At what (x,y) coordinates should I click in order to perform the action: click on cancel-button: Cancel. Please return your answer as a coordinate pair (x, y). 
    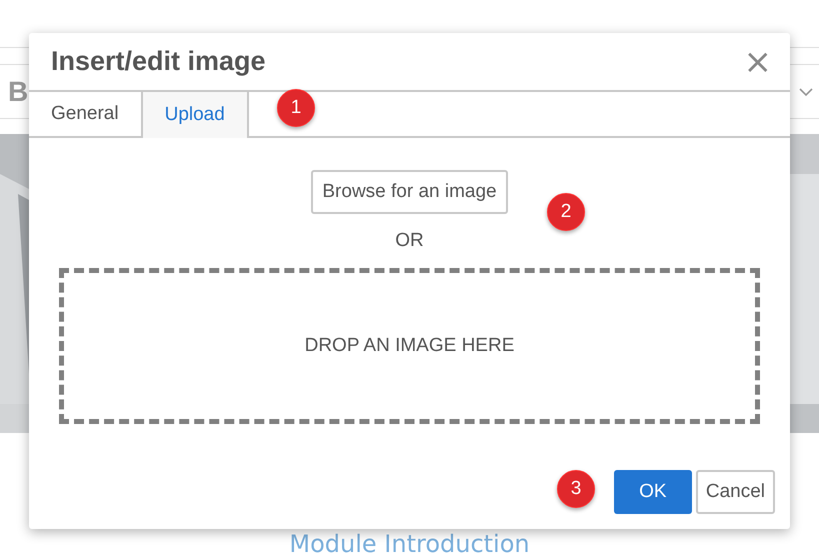
    Looking at the image, I should click on (735, 492).